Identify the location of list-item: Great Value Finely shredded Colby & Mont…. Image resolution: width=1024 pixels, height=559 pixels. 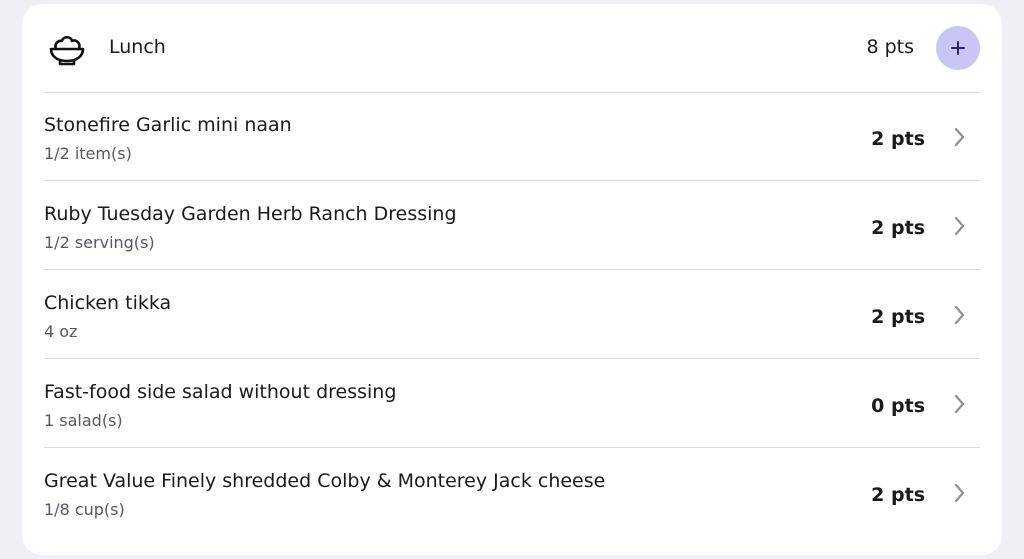
(512, 492).